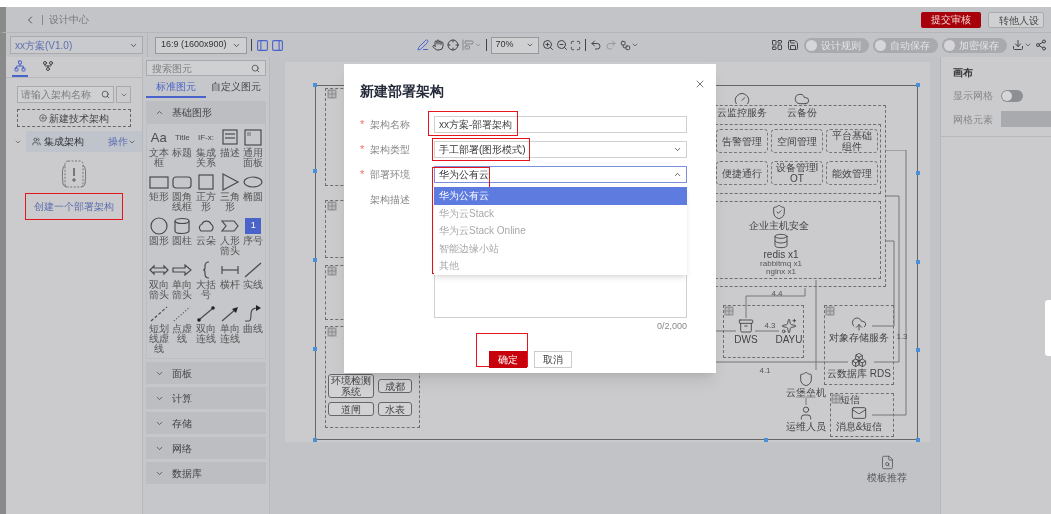  What do you see at coordinates (789, 339) in the screenshot?
I see `node-label: DAYU` at bounding box center [789, 339].